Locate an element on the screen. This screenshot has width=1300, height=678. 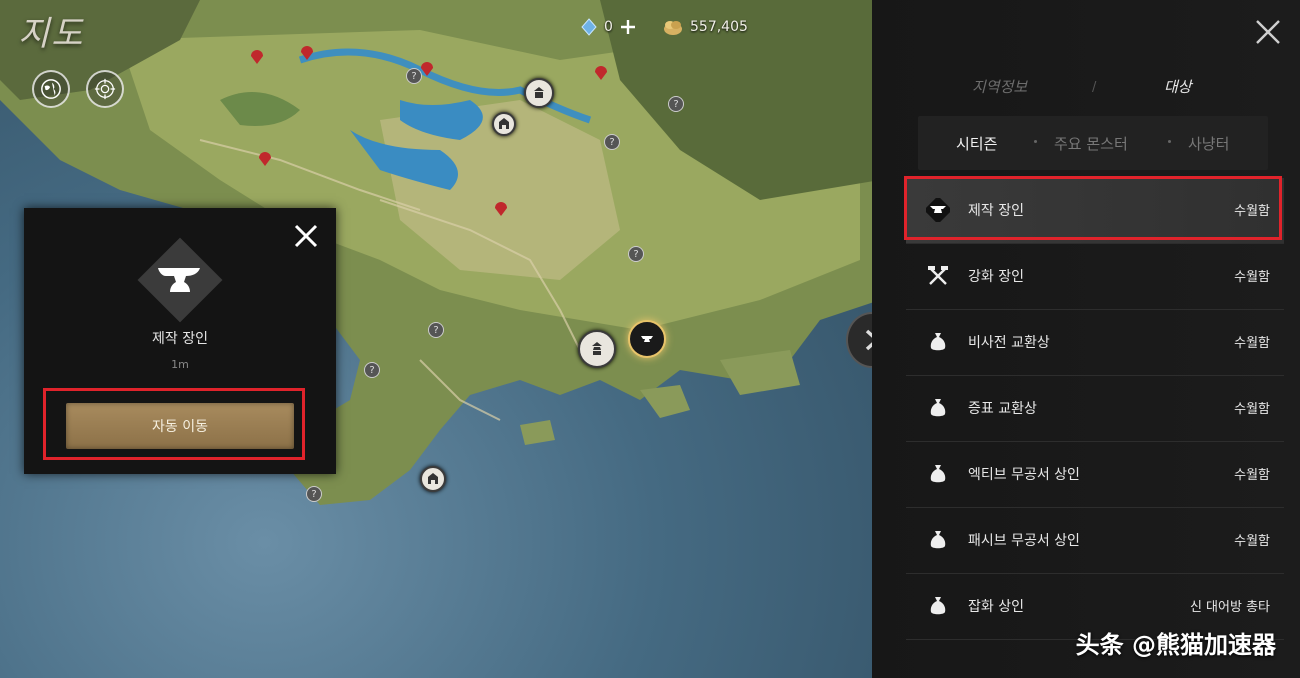
tab-region-info: 지역정보 is located at coordinates (999, 86).